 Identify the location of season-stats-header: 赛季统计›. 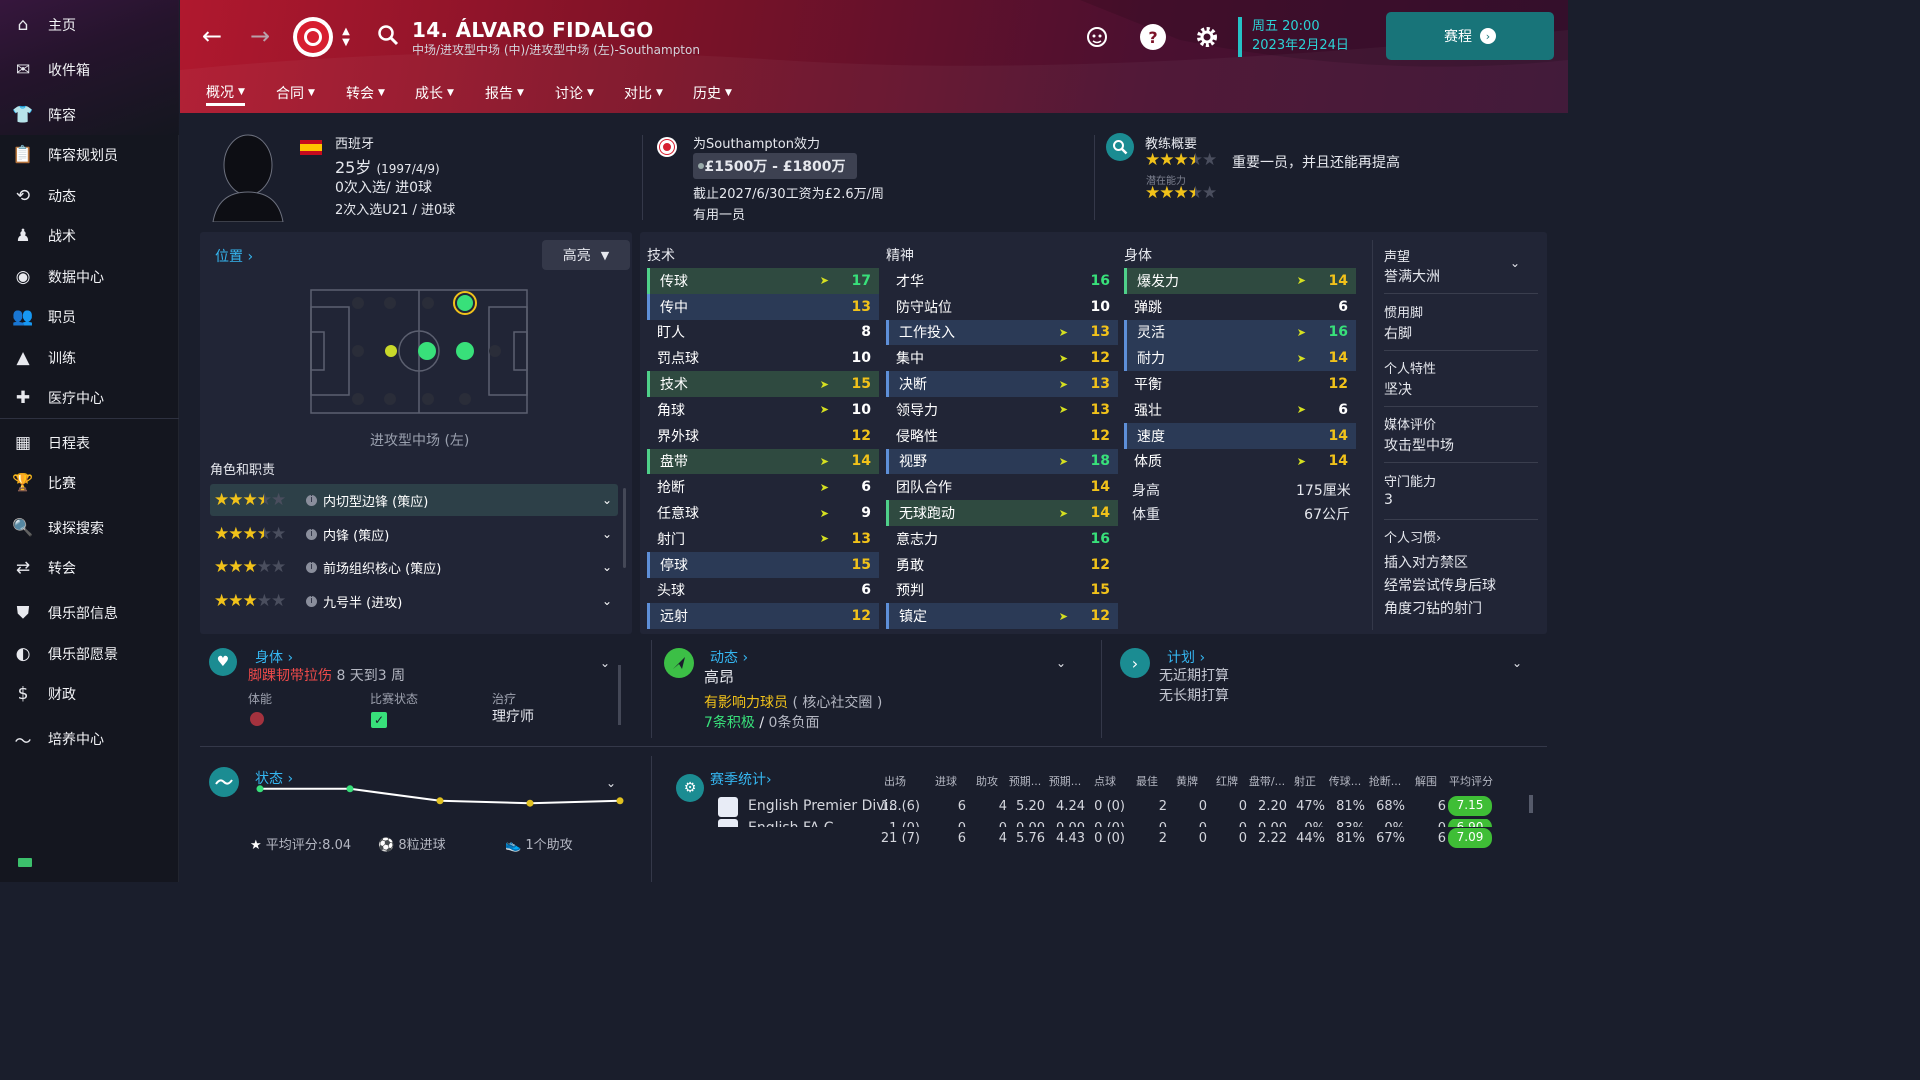
(741, 779).